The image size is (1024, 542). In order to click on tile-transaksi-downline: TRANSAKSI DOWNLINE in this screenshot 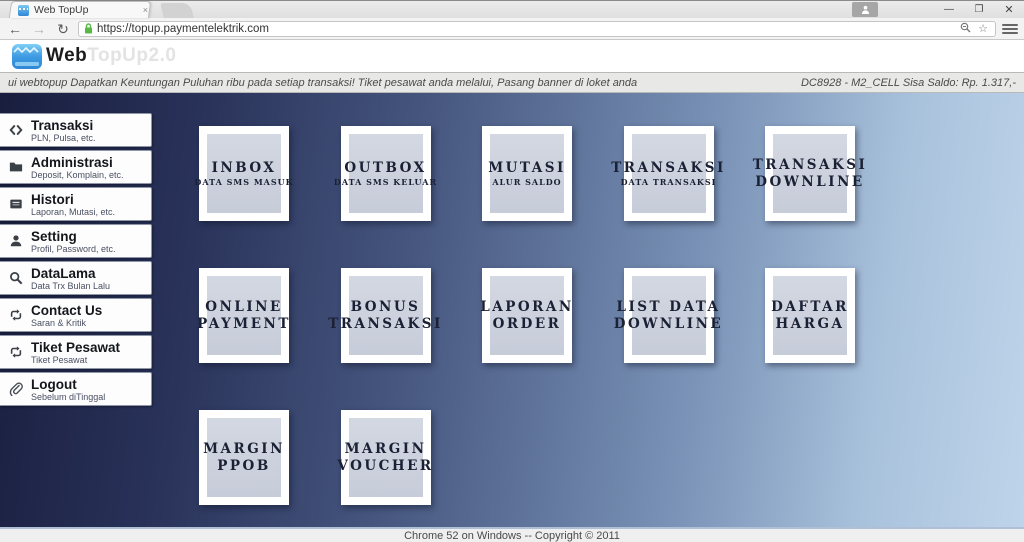, I will do `click(809, 173)`.